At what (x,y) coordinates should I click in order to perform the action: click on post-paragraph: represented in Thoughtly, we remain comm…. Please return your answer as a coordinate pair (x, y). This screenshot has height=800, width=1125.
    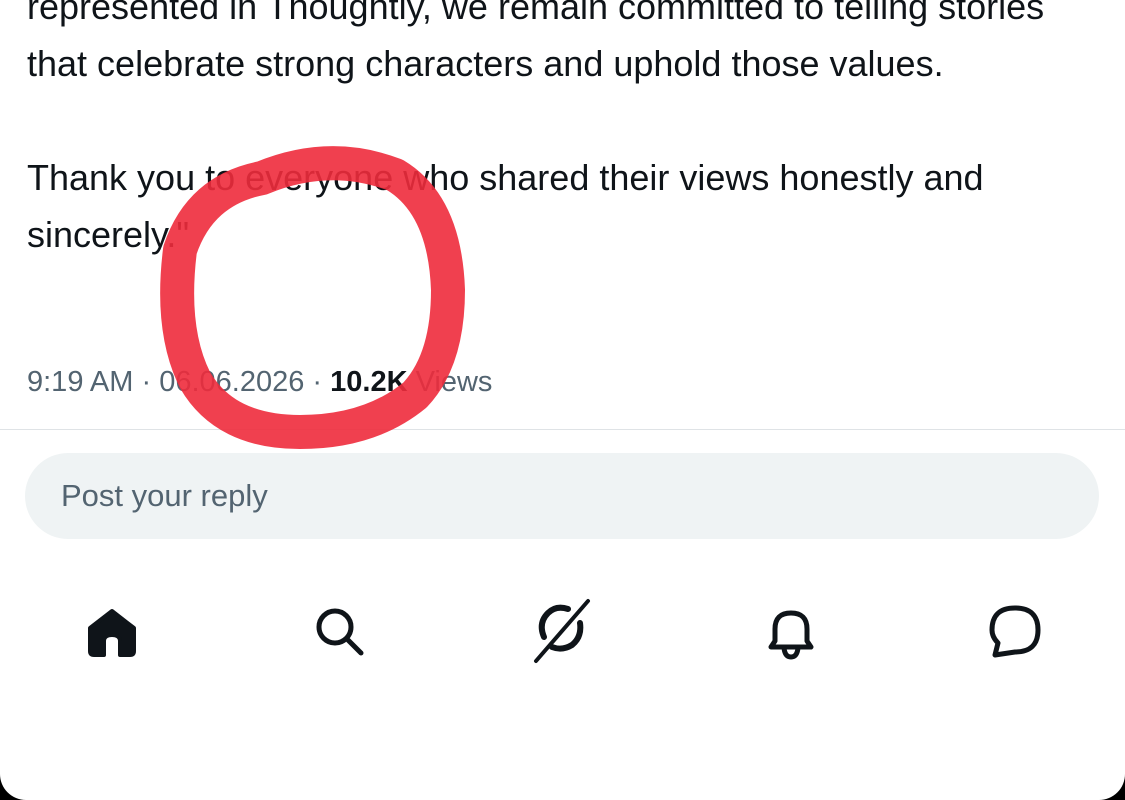
    Looking at the image, I should click on (536, 42).